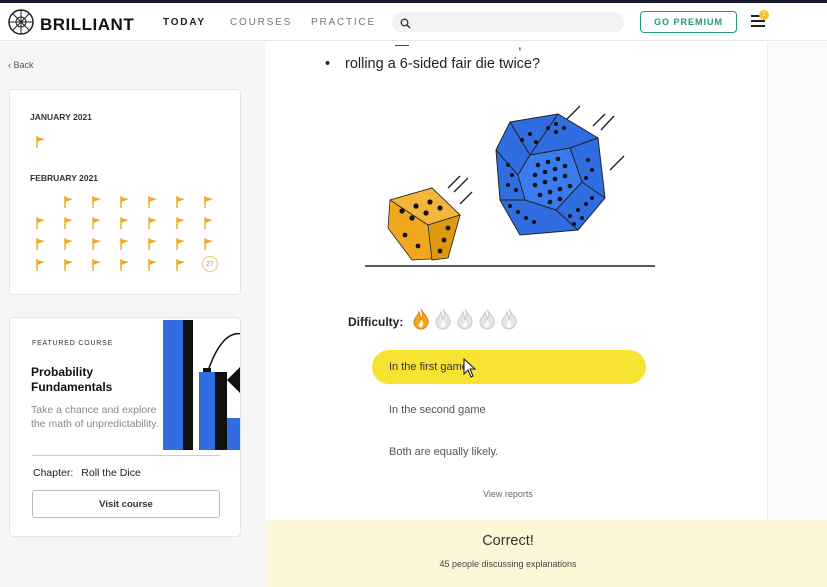  Describe the element at coordinates (432, 64) in the screenshot. I see `question-bullet: rolling a 6-sided fair die twice?` at that location.